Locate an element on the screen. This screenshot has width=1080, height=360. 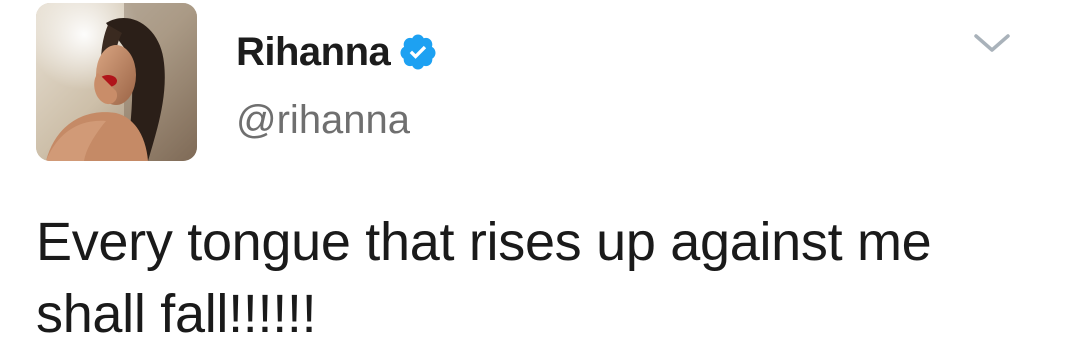
profile-photo is located at coordinates (116, 82).